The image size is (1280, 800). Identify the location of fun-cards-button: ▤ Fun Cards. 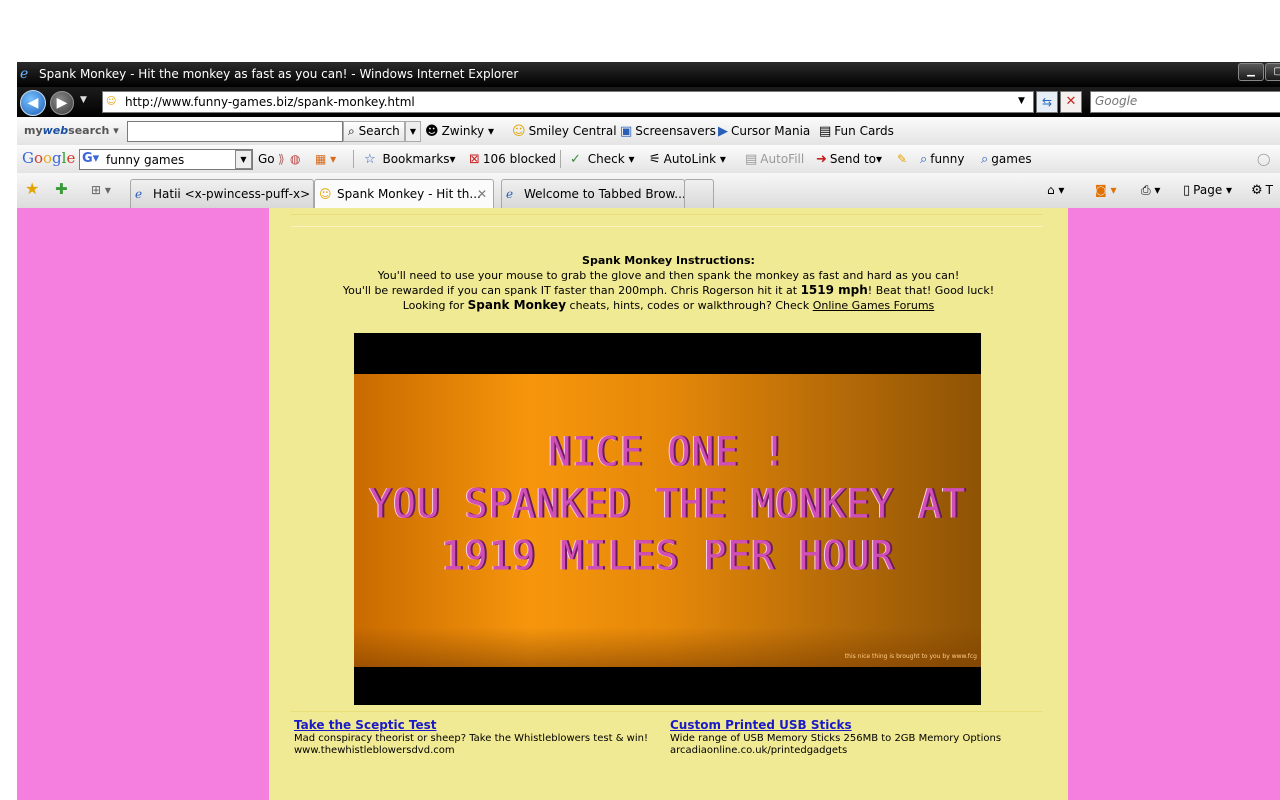
(856, 131).